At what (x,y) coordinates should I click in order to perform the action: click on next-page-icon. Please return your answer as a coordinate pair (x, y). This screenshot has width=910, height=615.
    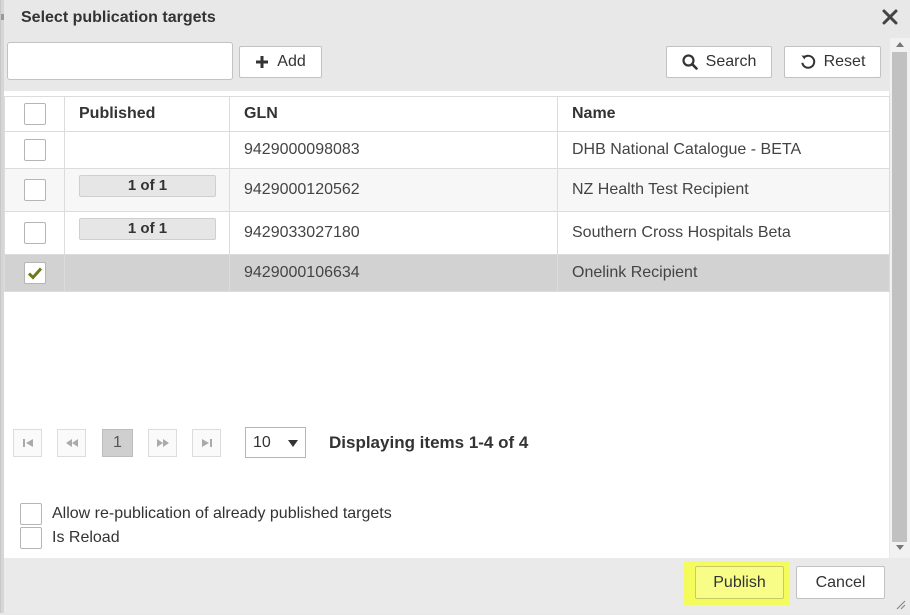
    Looking at the image, I should click on (162, 443).